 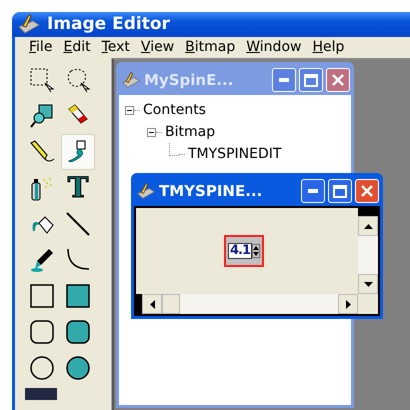 What do you see at coordinates (108, 24) in the screenshot?
I see `window-title: Image Editor` at bounding box center [108, 24].